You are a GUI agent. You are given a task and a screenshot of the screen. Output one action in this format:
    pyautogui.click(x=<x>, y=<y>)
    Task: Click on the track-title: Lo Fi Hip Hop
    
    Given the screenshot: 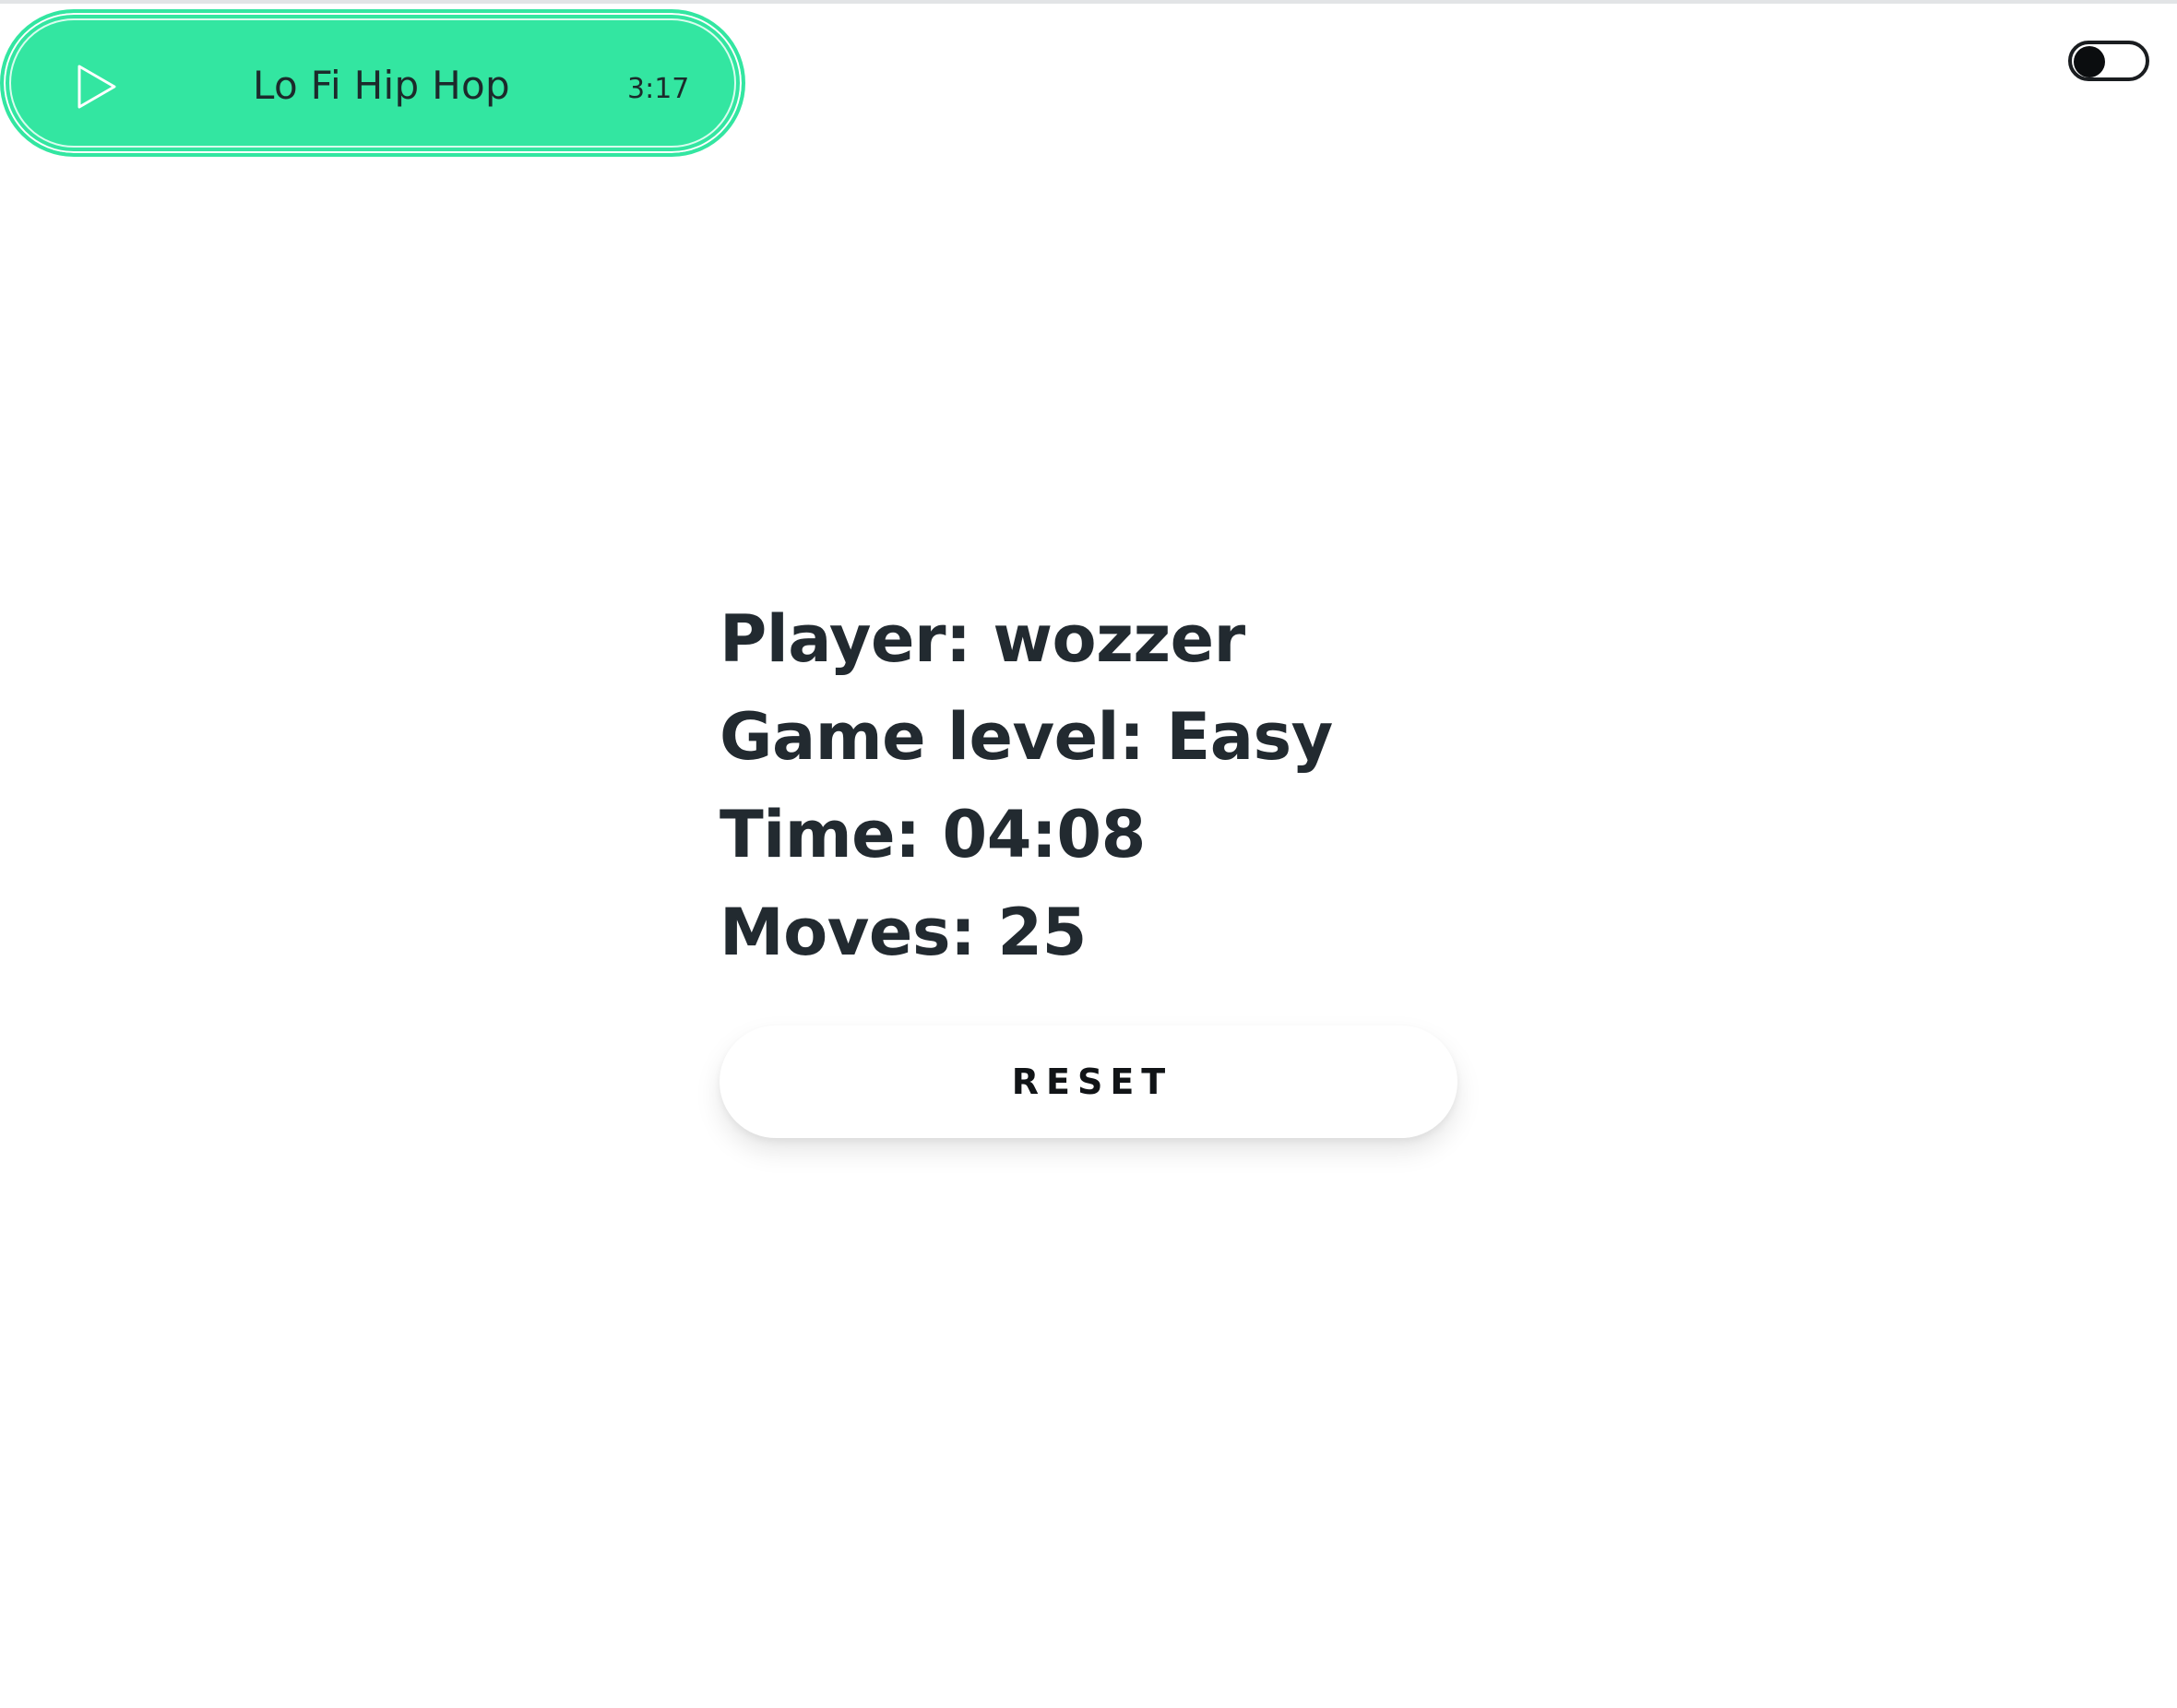 What is the action you would take?
    pyautogui.click(x=381, y=85)
    